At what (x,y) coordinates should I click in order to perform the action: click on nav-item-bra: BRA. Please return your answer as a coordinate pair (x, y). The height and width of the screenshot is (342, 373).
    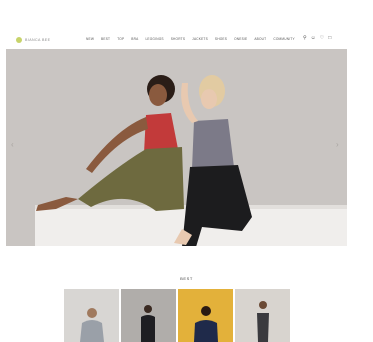
    Looking at the image, I should click on (134, 39).